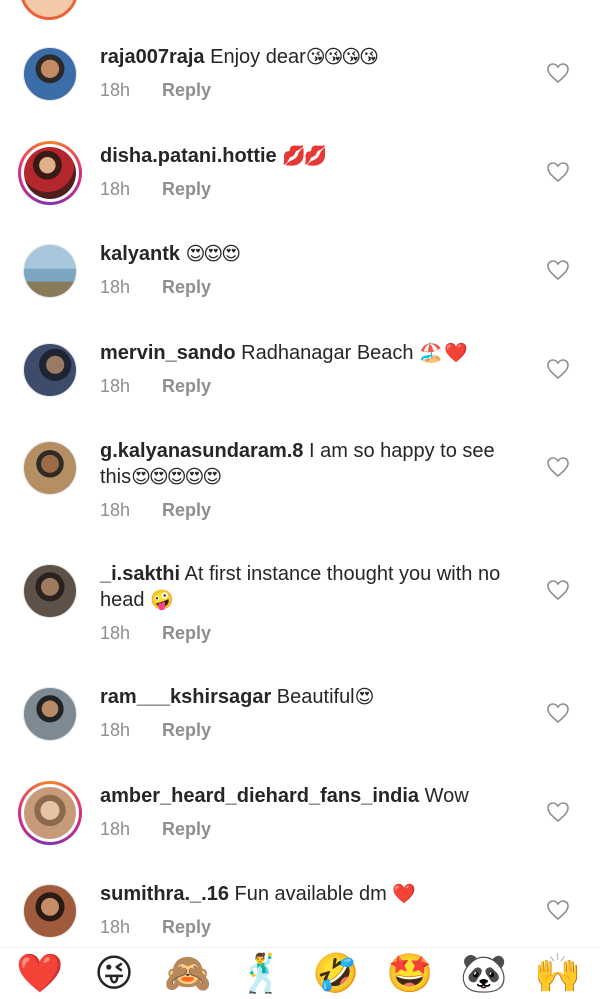 This screenshot has width=600, height=999. What do you see at coordinates (114, 973) in the screenshot?
I see `reaction-winking-tongue: 😜` at bounding box center [114, 973].